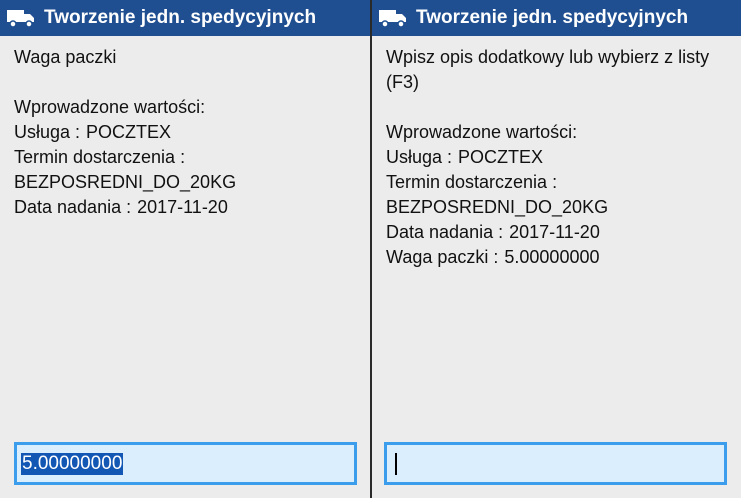 This screenshot has height=498, width=741. What do you see at coordinates (552, 17) in the screenshot?
I see `right-title: Tworzenie jedn. spedycyjnych` at bounding box center [552, 17].